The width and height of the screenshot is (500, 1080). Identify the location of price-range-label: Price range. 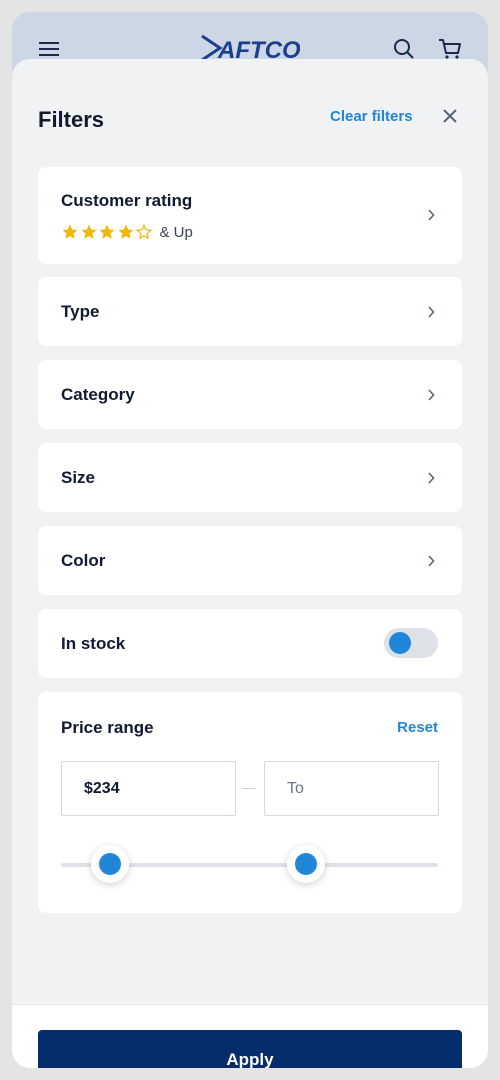
(107, 727).